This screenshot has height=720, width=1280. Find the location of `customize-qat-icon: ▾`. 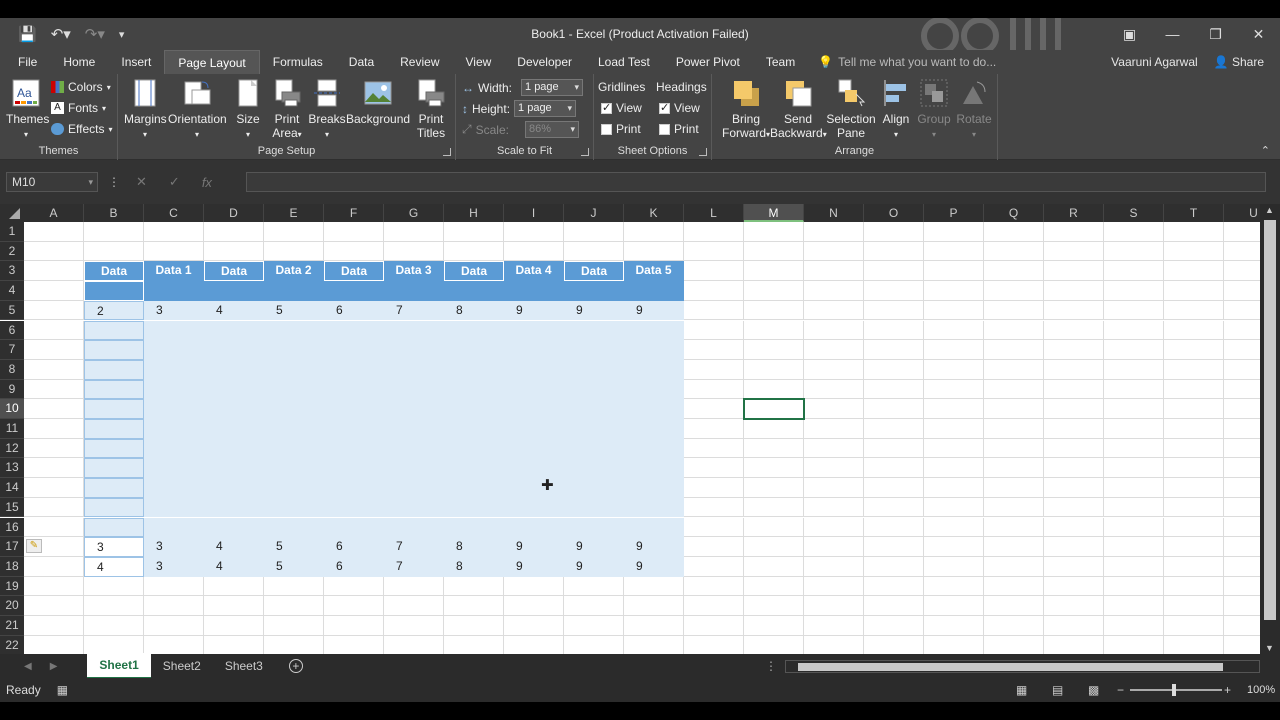

customize-qat-icon: ▾ is located at coordinates (122, 34).